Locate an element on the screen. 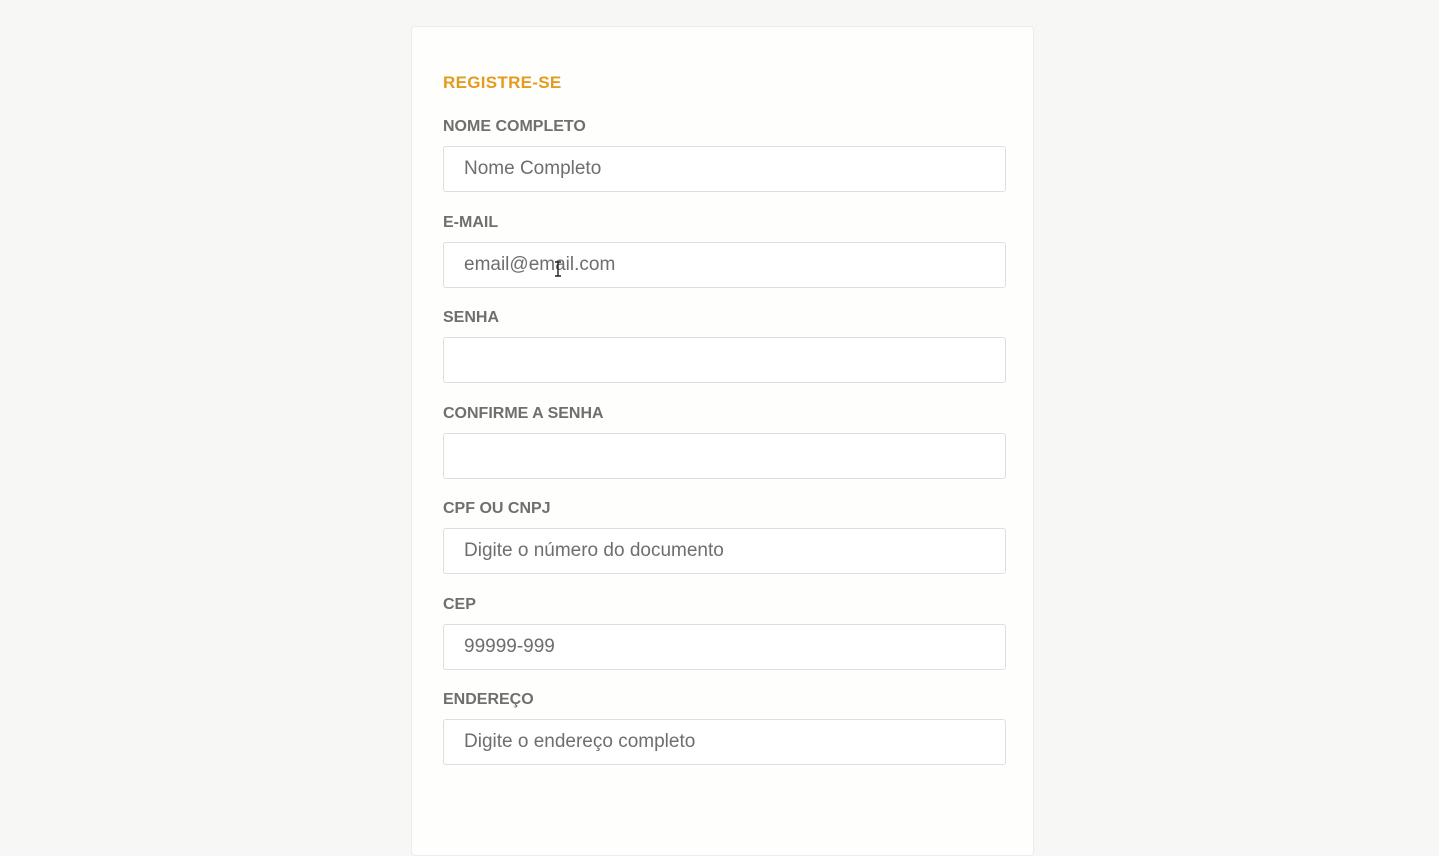  field-cep: CEP is located at coordinates (724, 632).